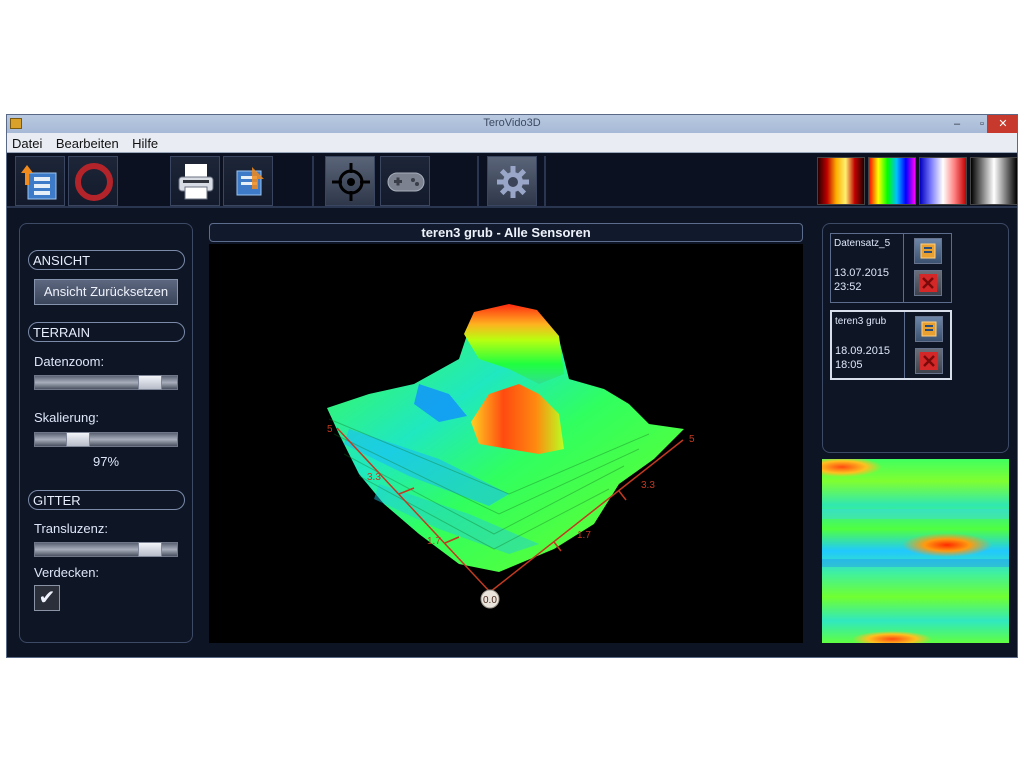  Describe the element at coordinates (848, 287) in the screenshot. I see `dataset-date-time: 23:52` at that location.